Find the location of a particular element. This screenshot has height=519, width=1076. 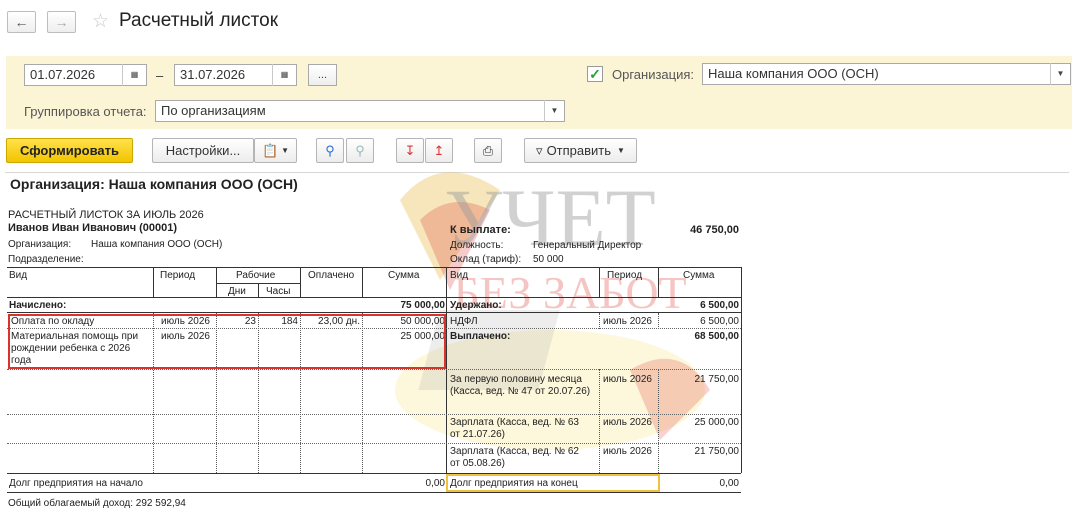

search-settings-icon: ⚲ is located at coordinates (360, 150).